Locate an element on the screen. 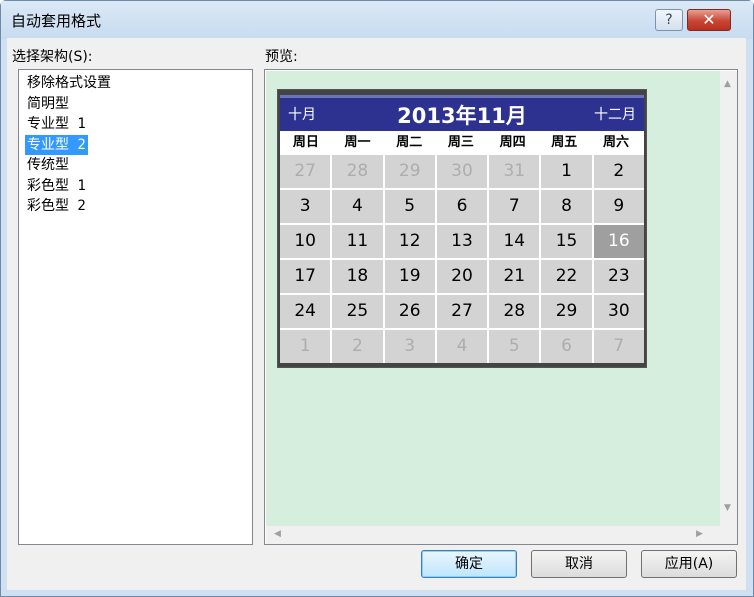 The image size is (754, 597). help-icon: ? is located at coordinates (669, 20).